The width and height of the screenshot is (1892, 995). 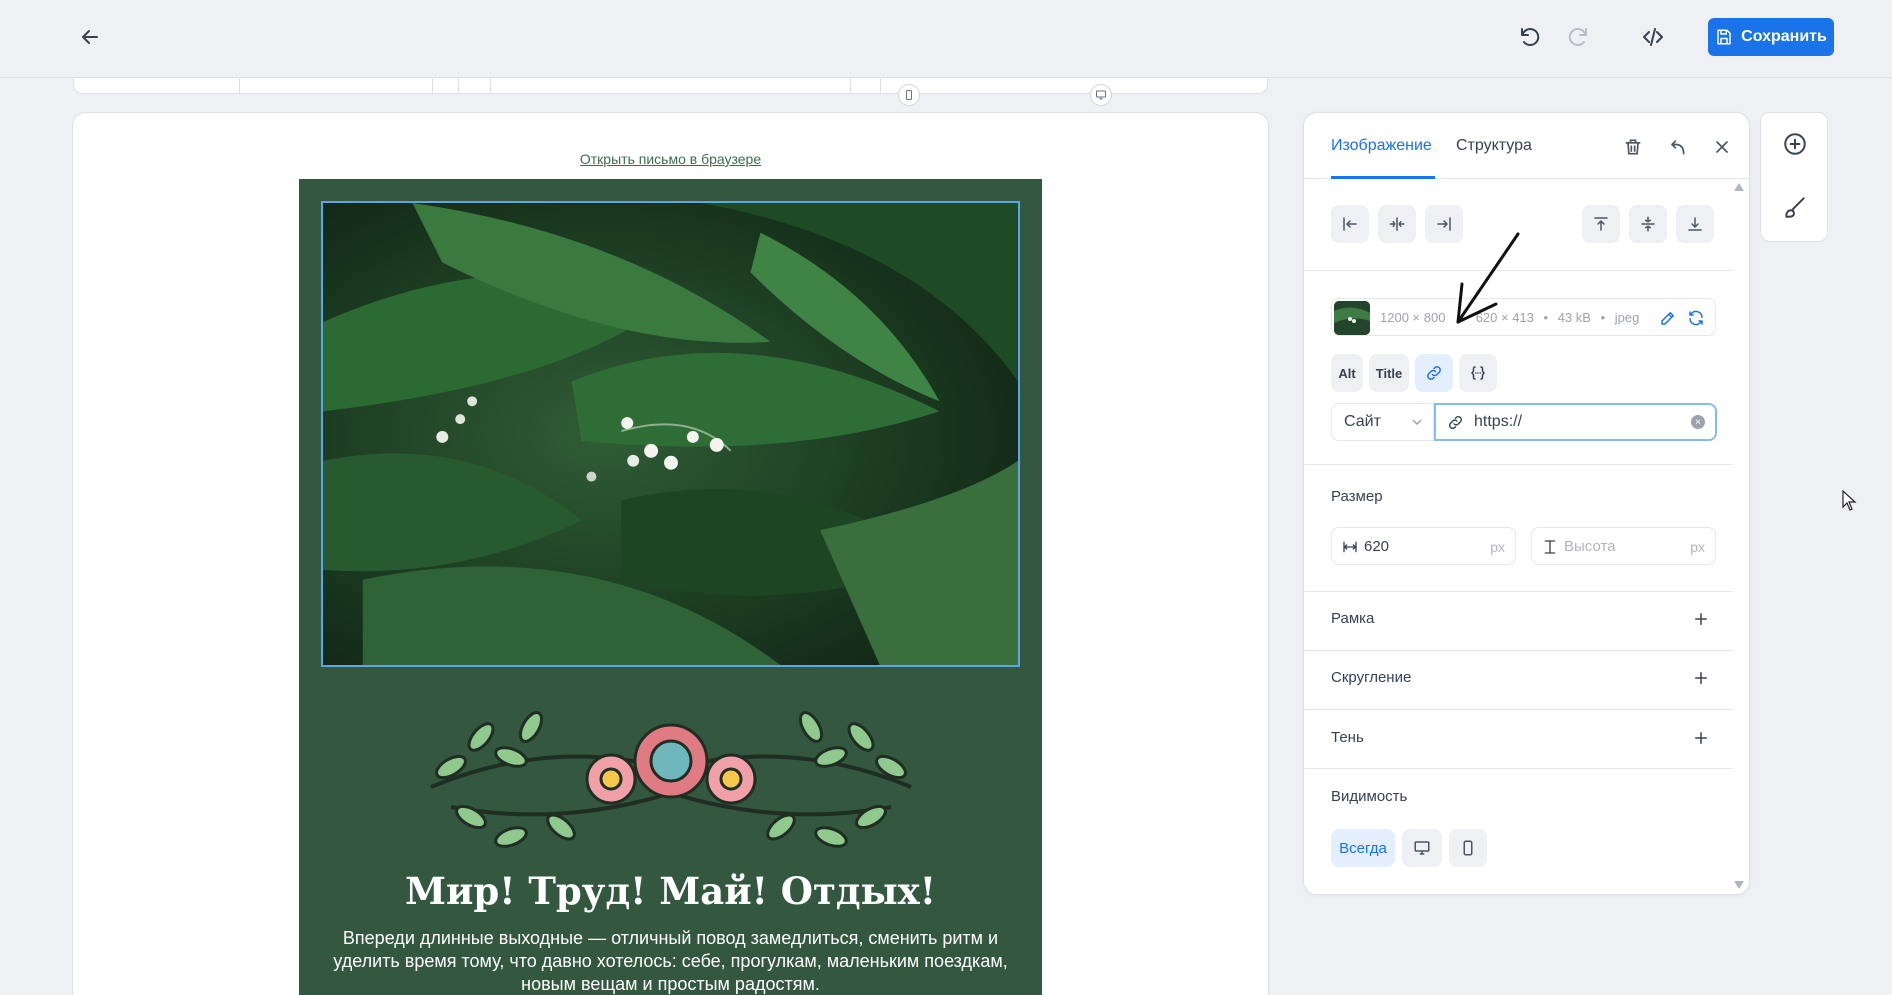 I want to click on styles-button, so click(x=1795, y=207).